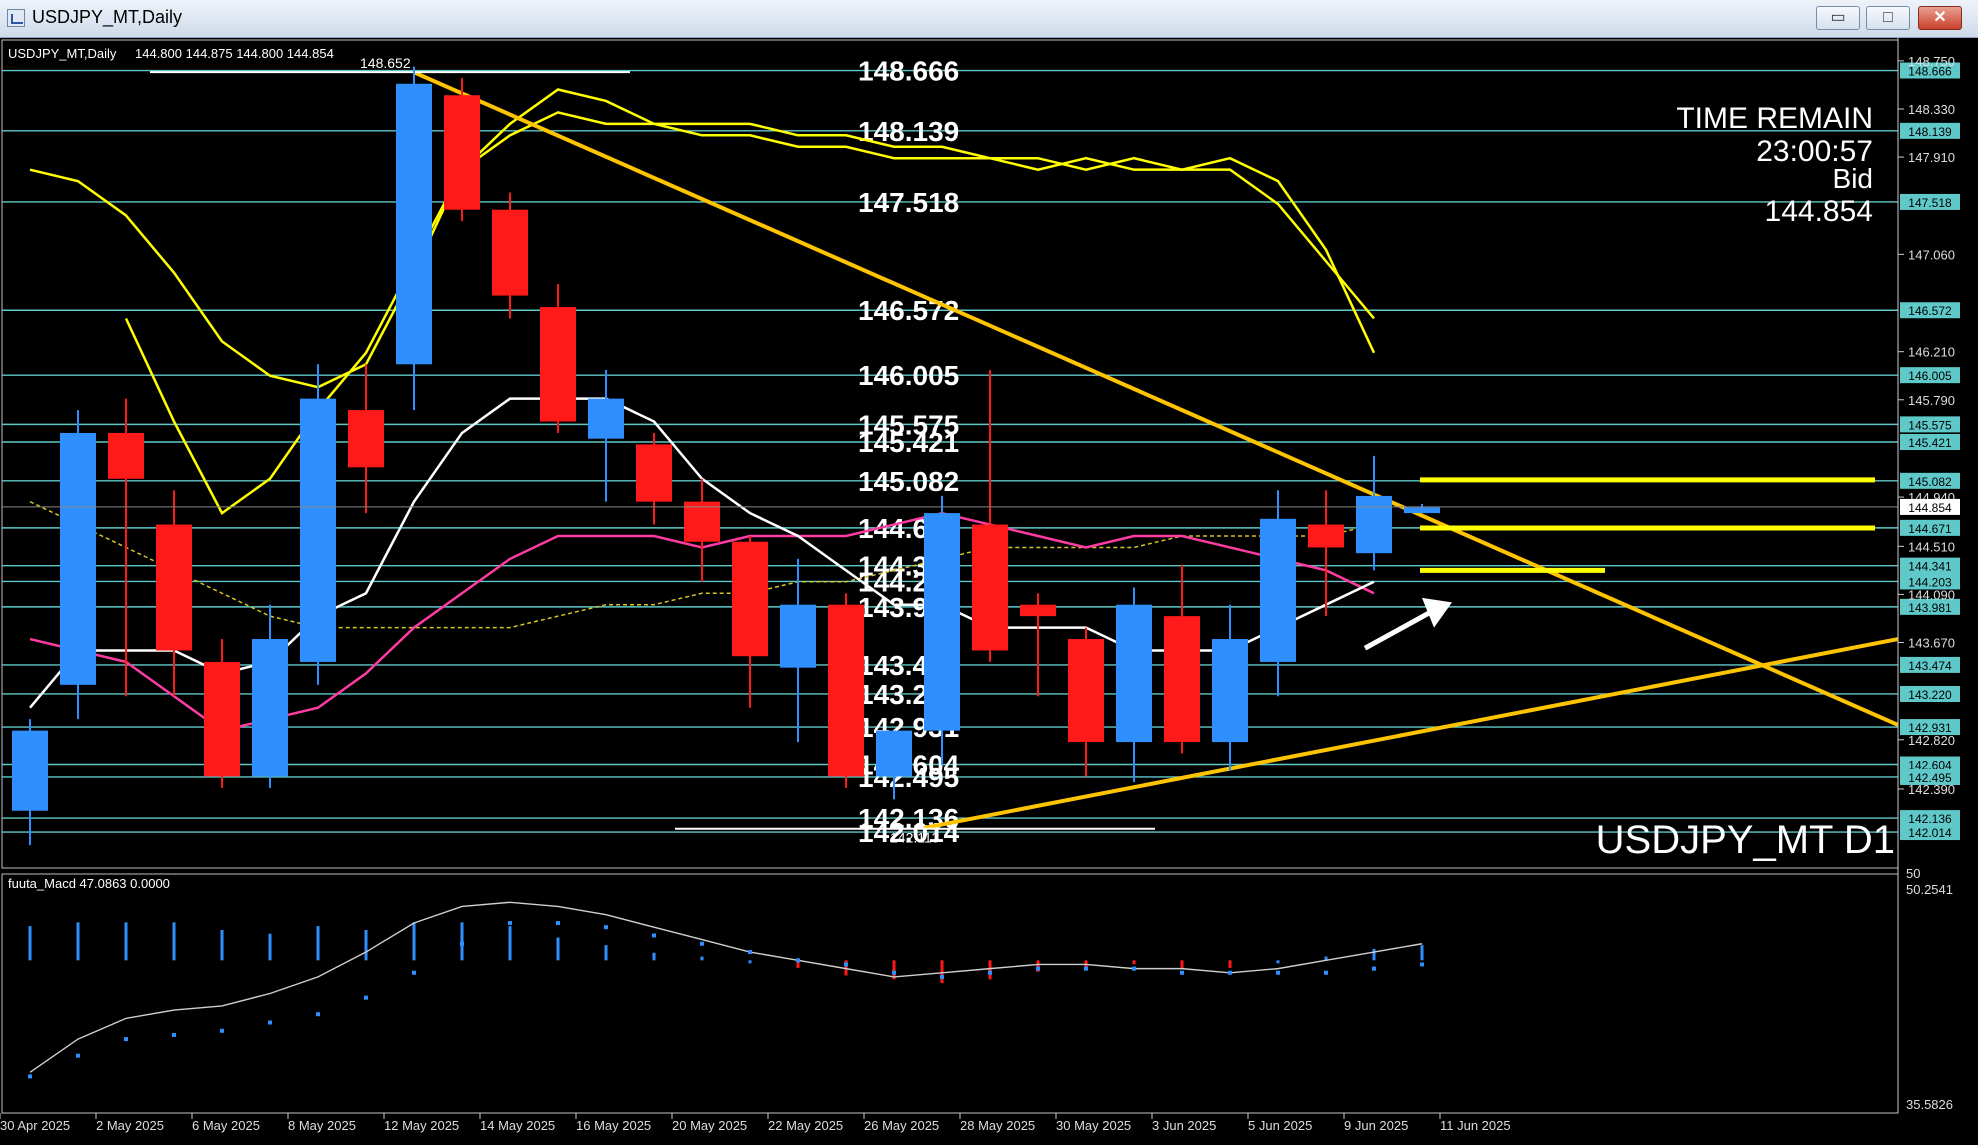 The width and height of the screenshot is (1978, 1145). I want to click on level-tag-label: 146.572, so click(1930, 311).